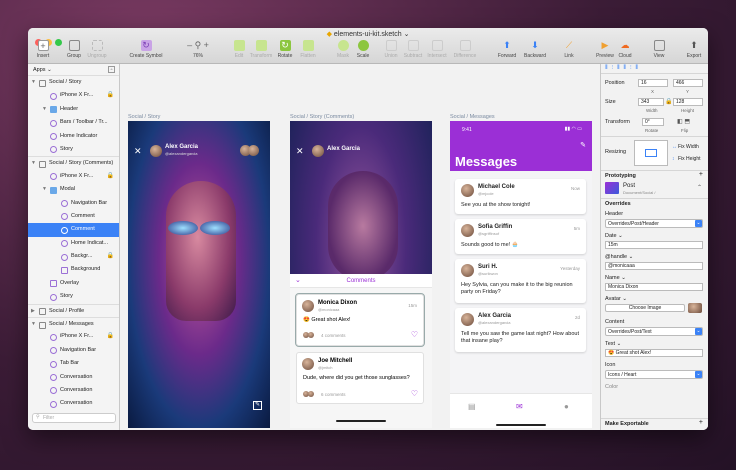  I want to click on layer-row: Backgr... 🔒, so click(73, 256).